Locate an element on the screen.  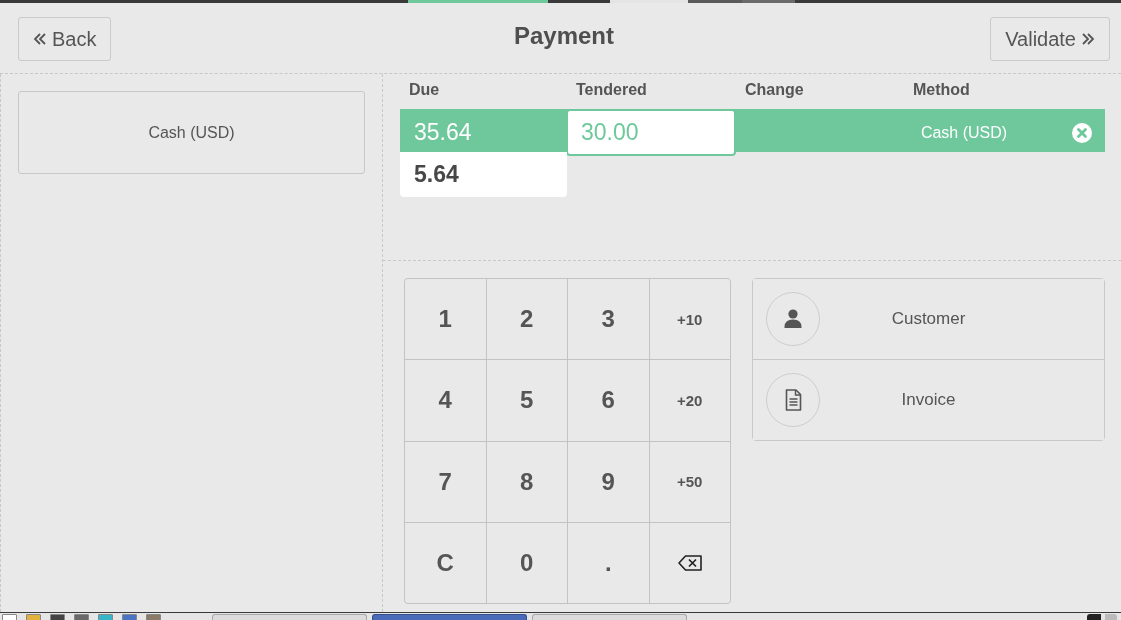
column-header: Change is located at coordinates (774, 90).